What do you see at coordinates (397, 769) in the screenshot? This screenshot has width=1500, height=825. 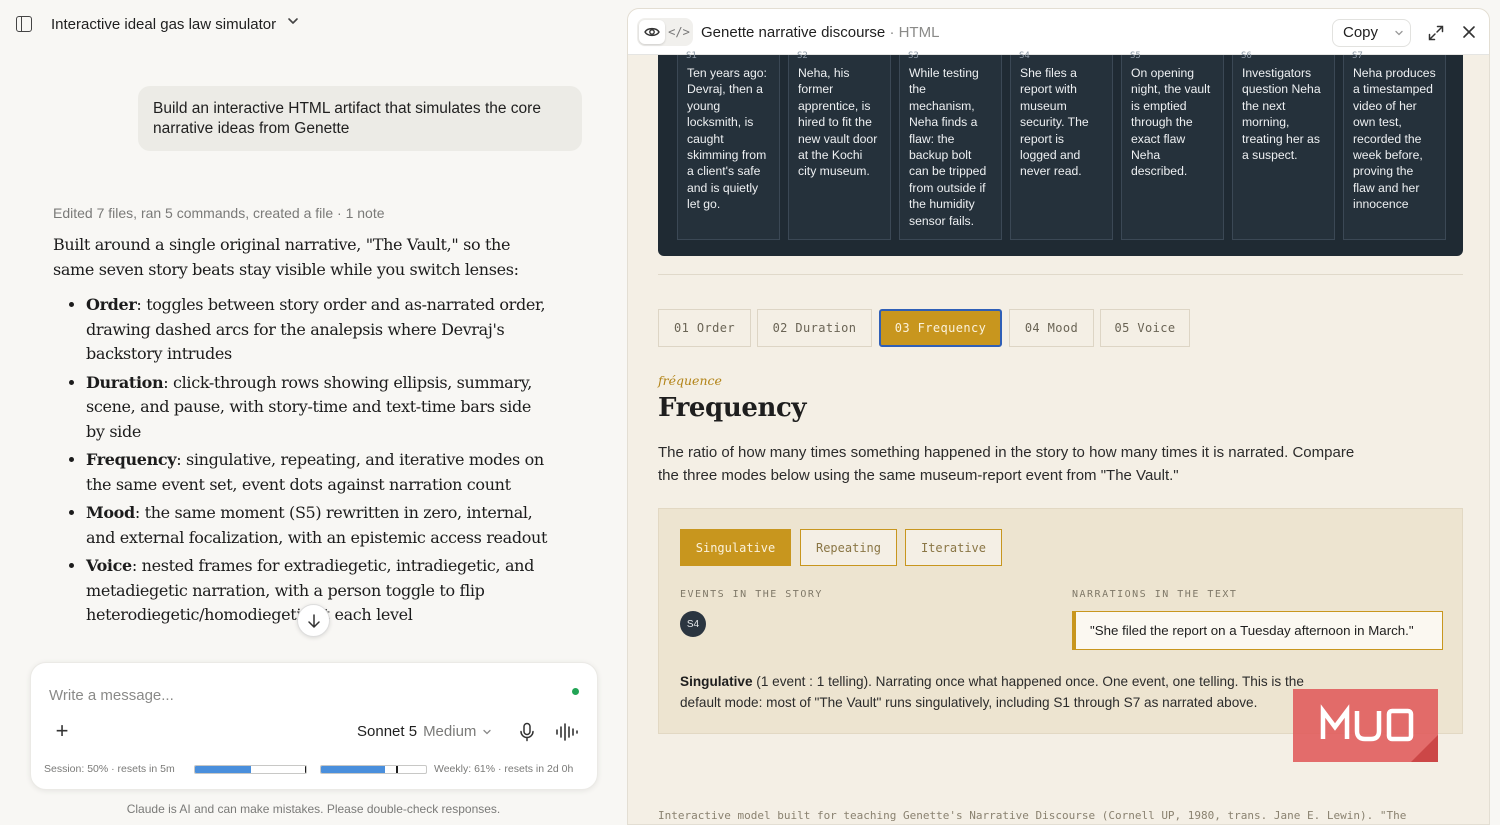 I see `weekly-usage-marker` at bounding box center [397, 769].